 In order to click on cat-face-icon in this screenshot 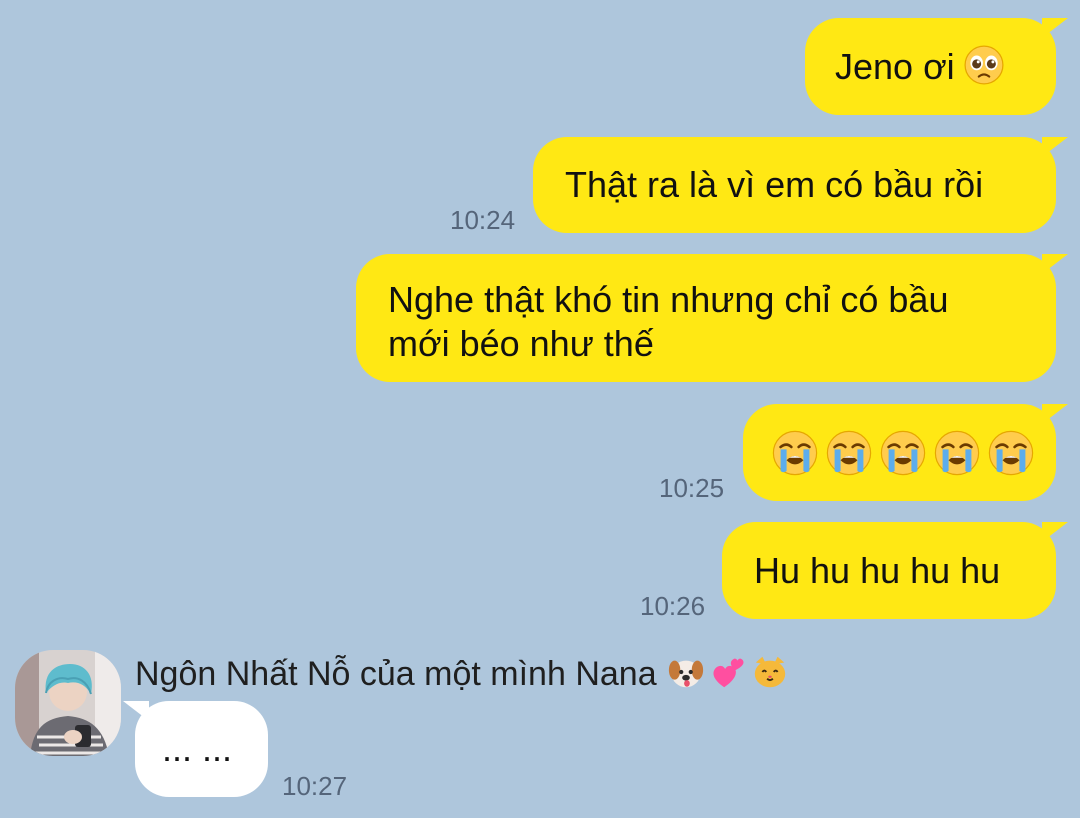, I will do `click(770, 672)`.